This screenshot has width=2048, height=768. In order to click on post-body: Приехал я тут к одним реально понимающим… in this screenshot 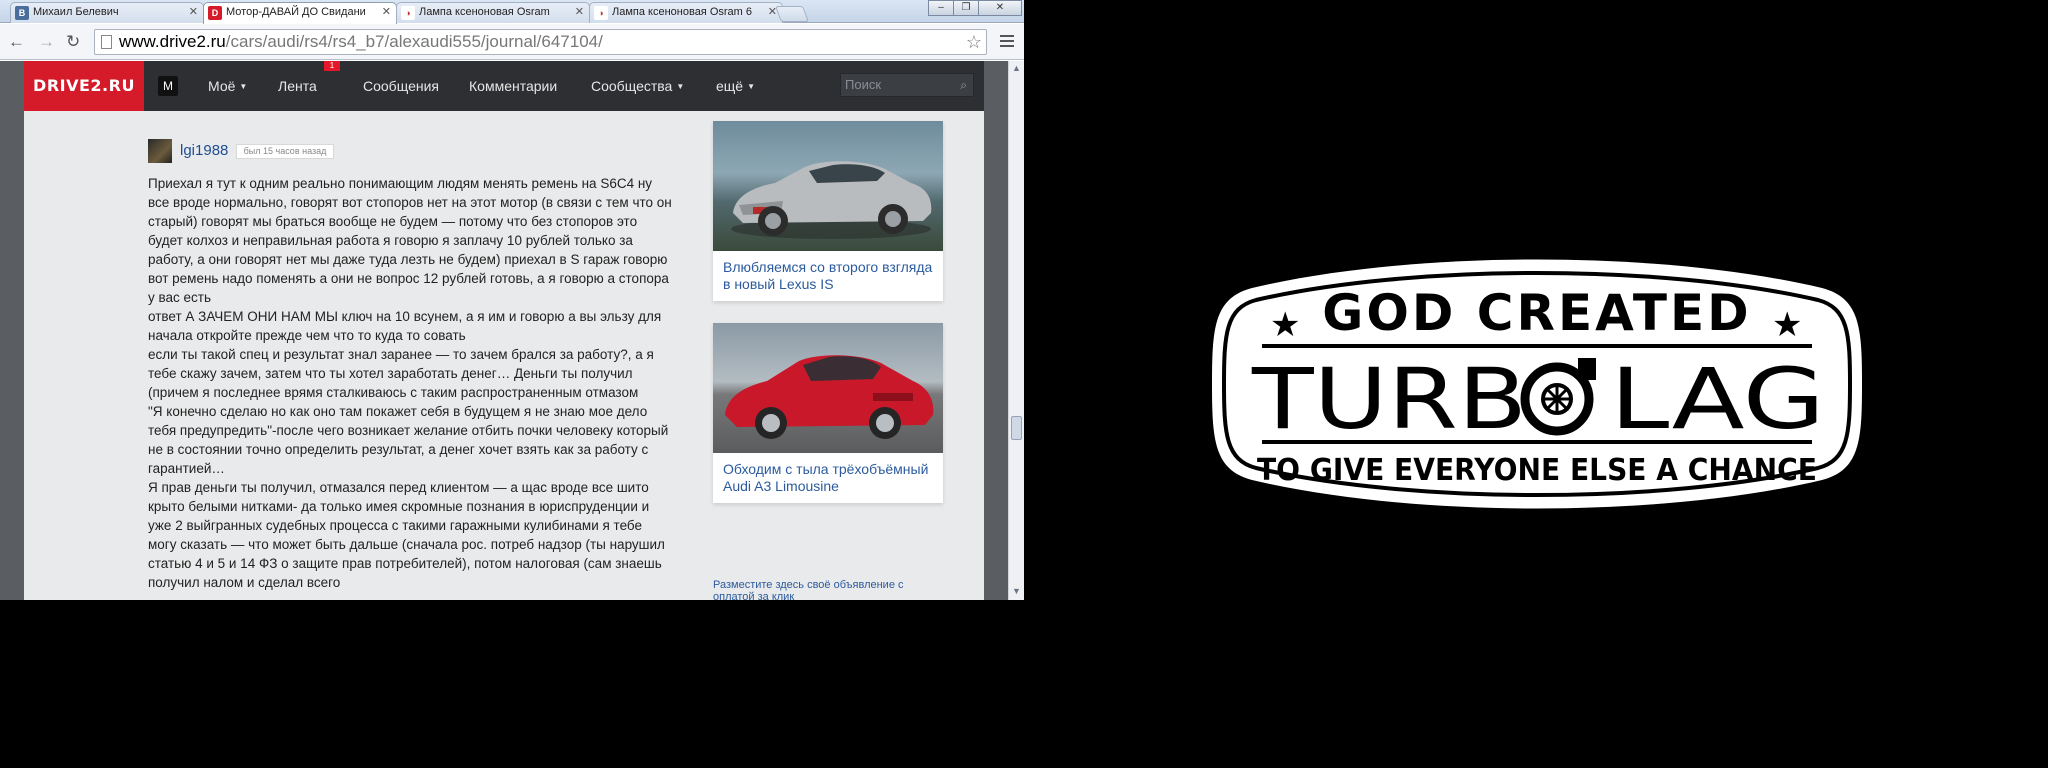, I will do `click(410, 383)`.